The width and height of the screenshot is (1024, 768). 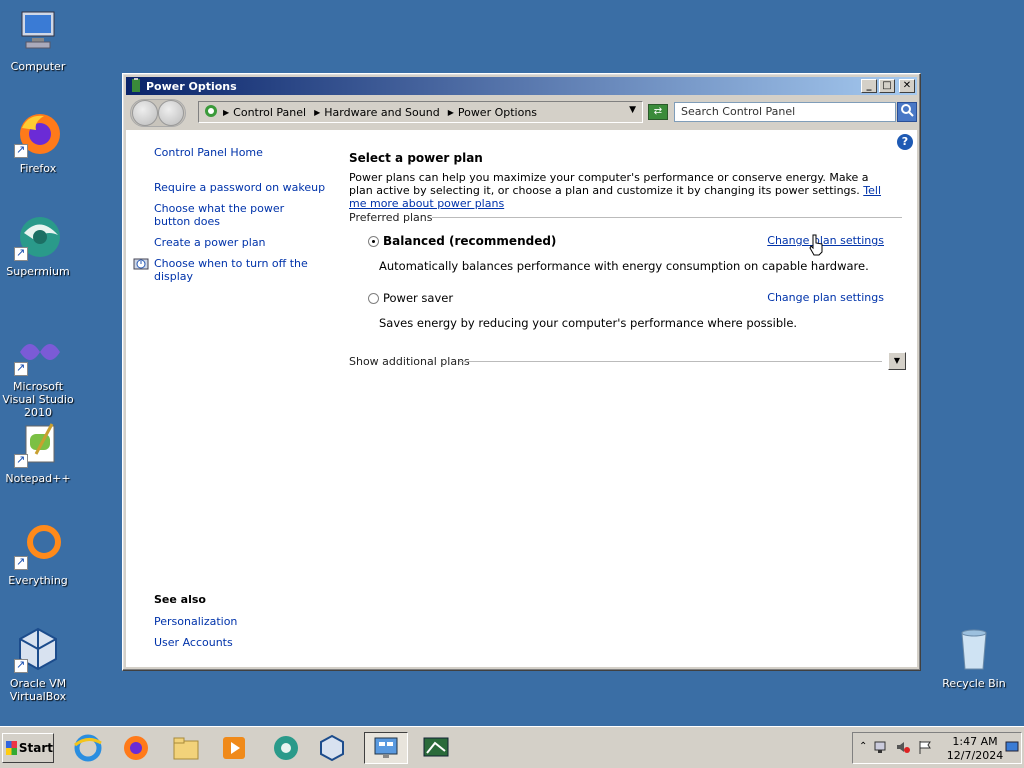 What do you see at coordinates (816, 245) in the screenshot?
I see `hand-cursor-icon` at bounding box center [816, 245].